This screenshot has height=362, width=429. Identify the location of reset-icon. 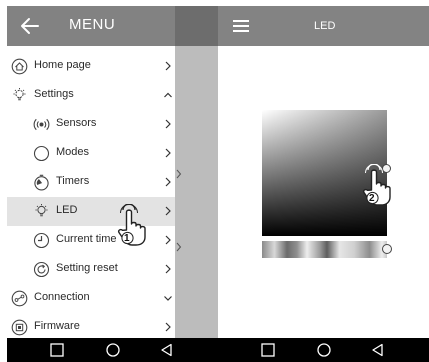
(41, 269).